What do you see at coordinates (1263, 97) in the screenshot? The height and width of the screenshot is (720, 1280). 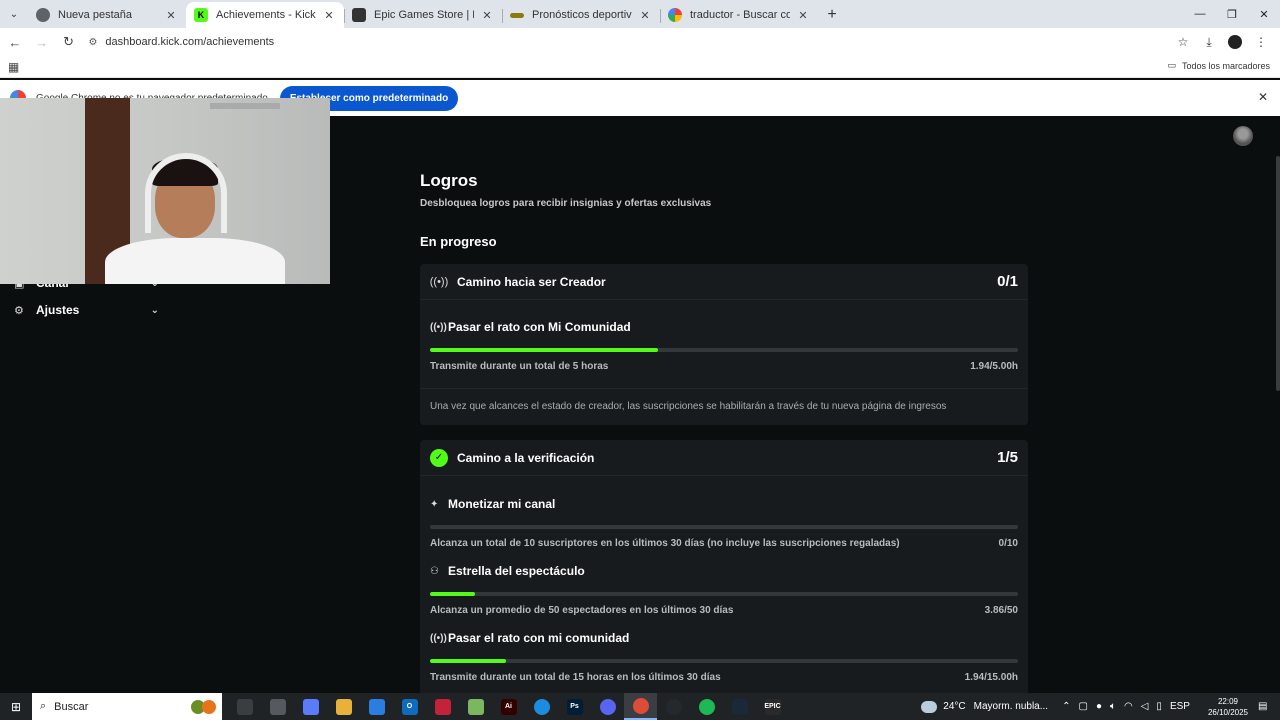 I see `infobar-close-icon: ✕` at bounding box center [1263, 97].